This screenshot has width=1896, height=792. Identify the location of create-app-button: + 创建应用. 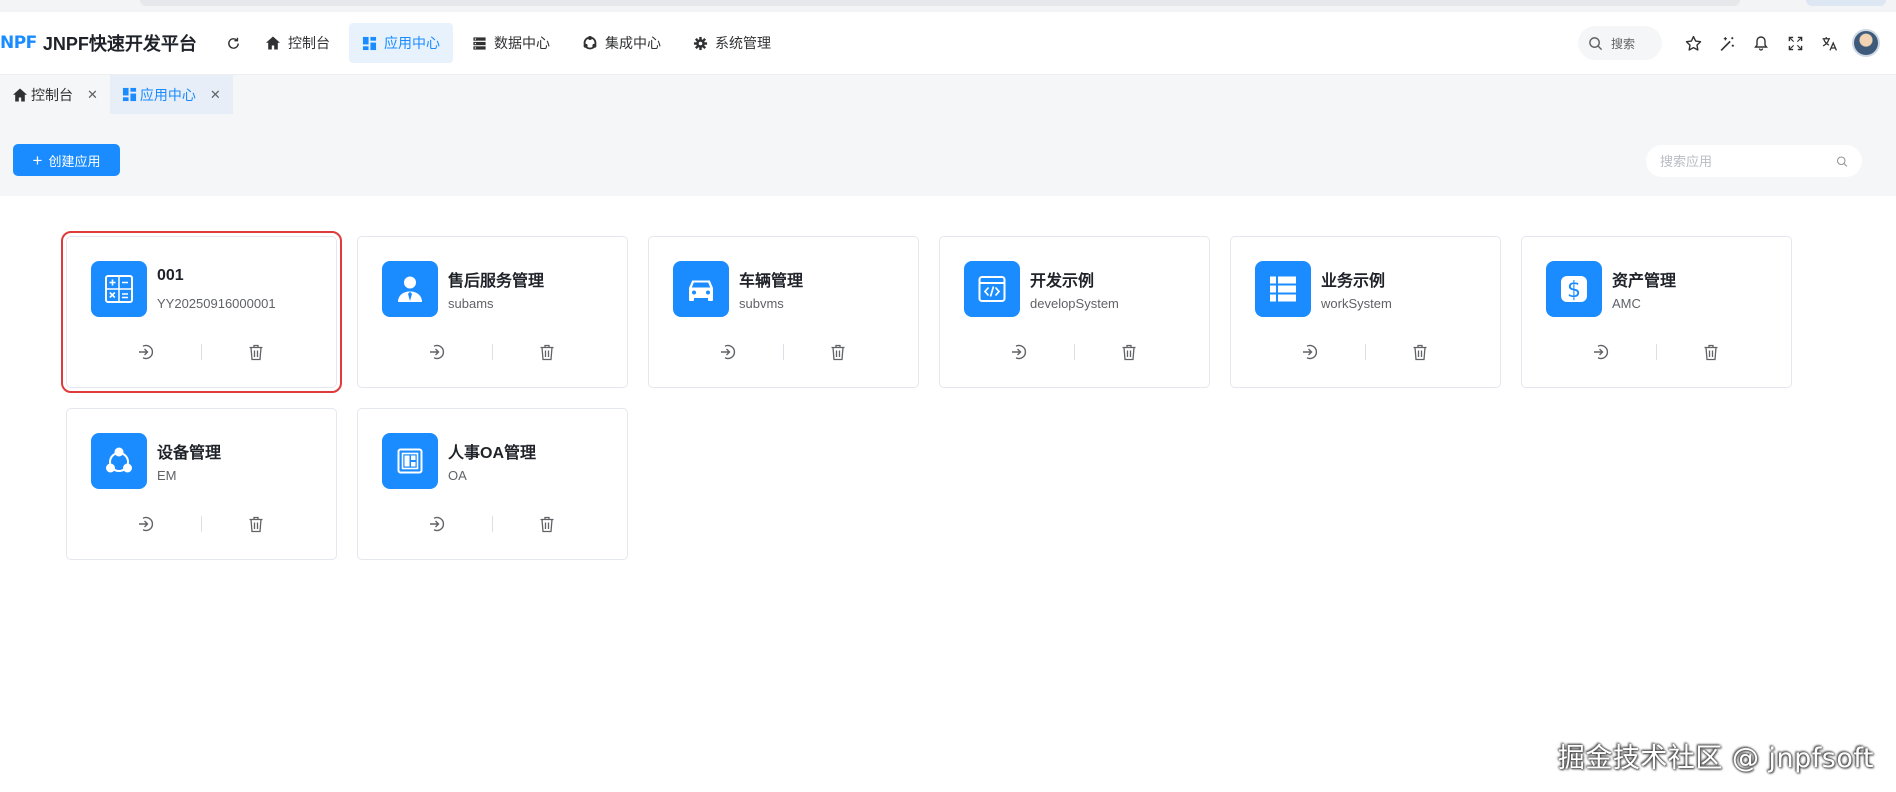
(66, 160).